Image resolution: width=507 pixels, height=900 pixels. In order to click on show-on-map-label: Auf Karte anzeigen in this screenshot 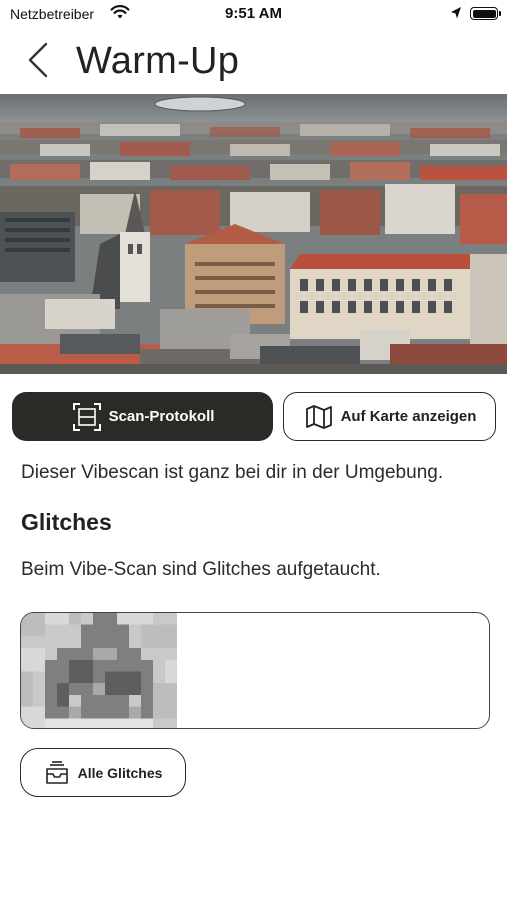, I will do `click(408, 416)`.